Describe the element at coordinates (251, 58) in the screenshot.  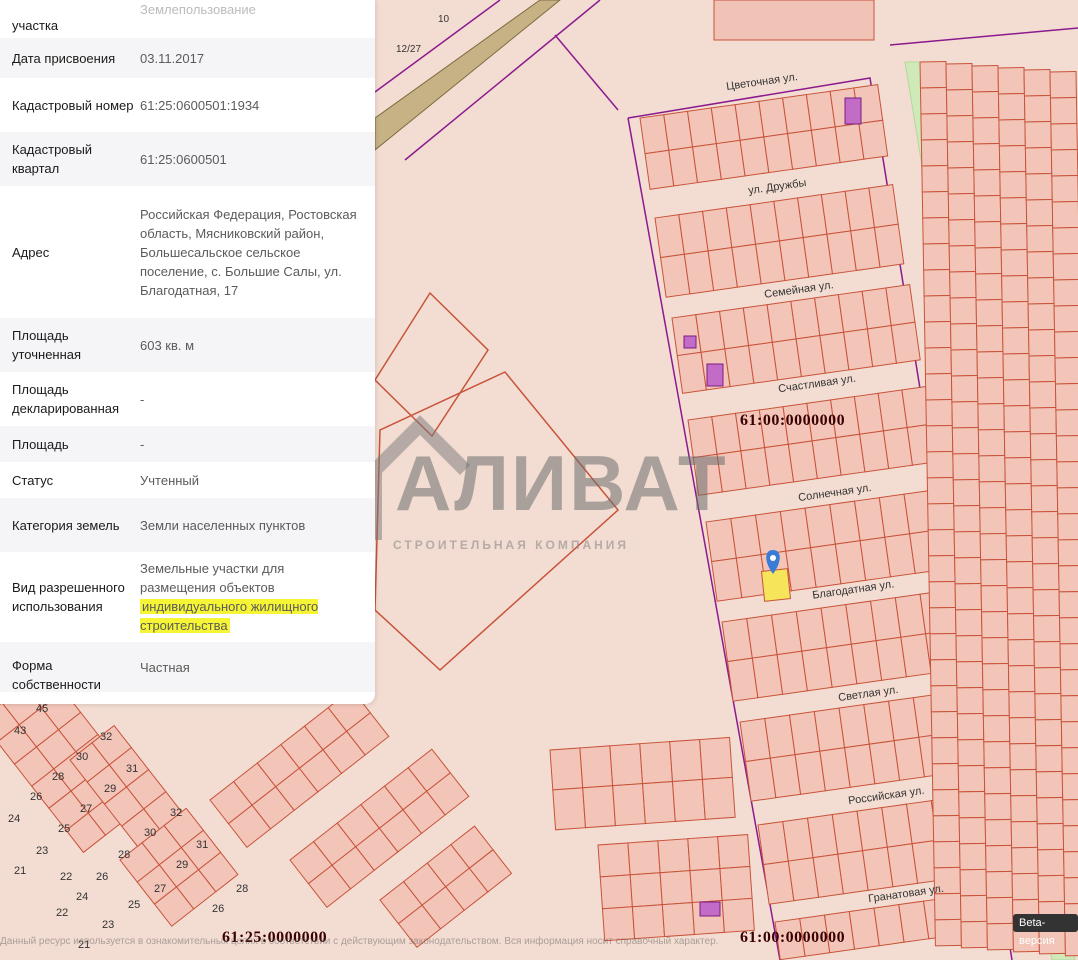
I see `info-value: 03.11.2017` at that location.